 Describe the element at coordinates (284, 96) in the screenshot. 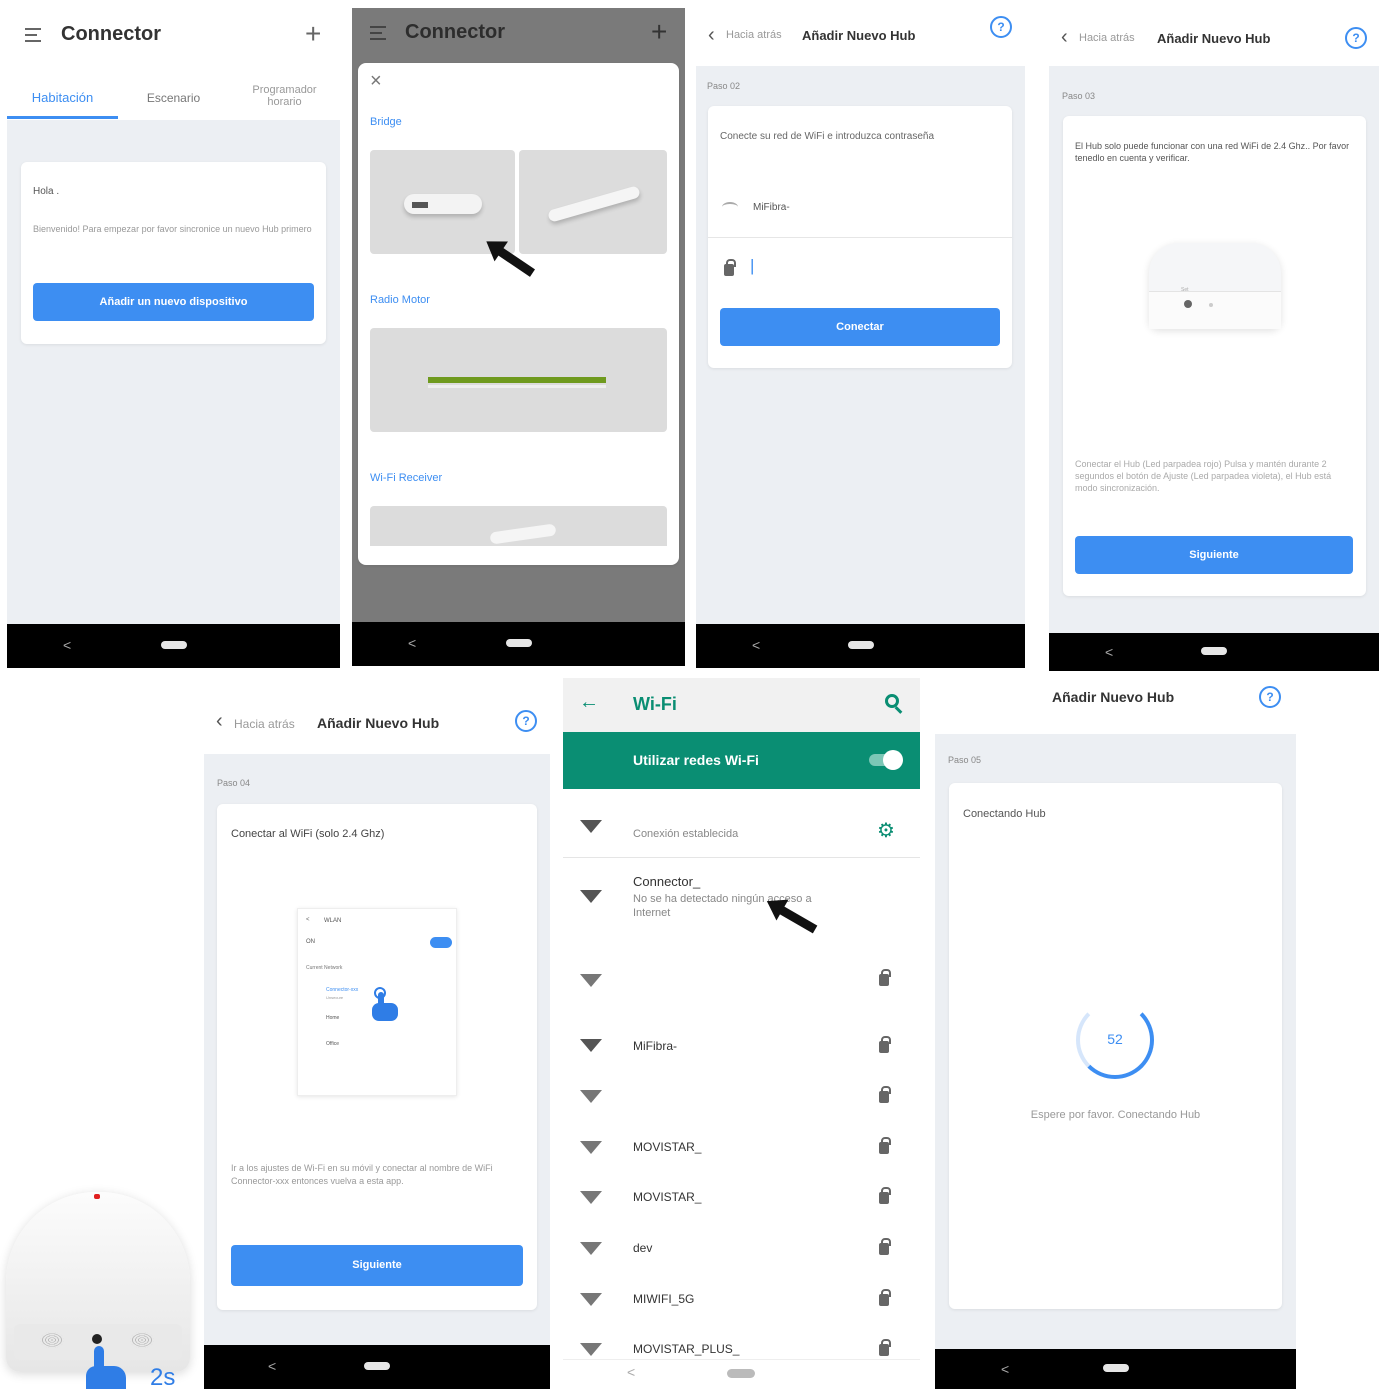

I see `tab-programador: Programador horario` at that location.